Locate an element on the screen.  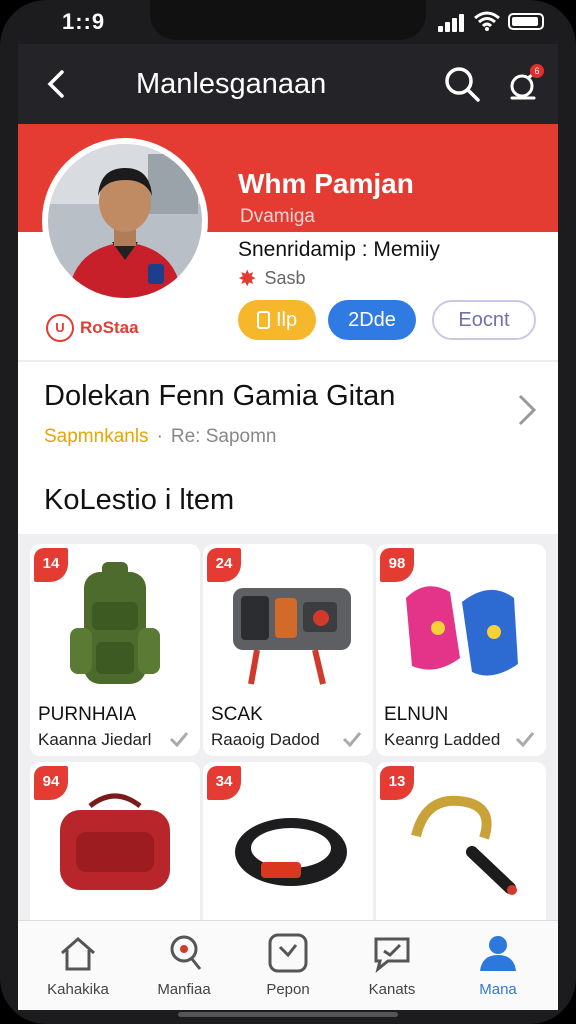
avatar is located at coordinates (125, 221).